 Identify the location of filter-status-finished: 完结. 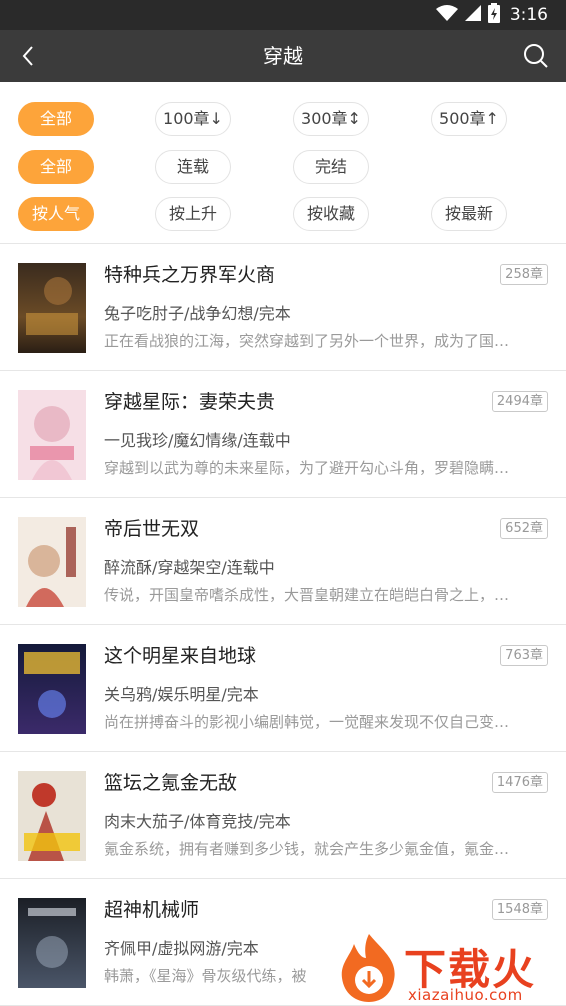
(331, 167).